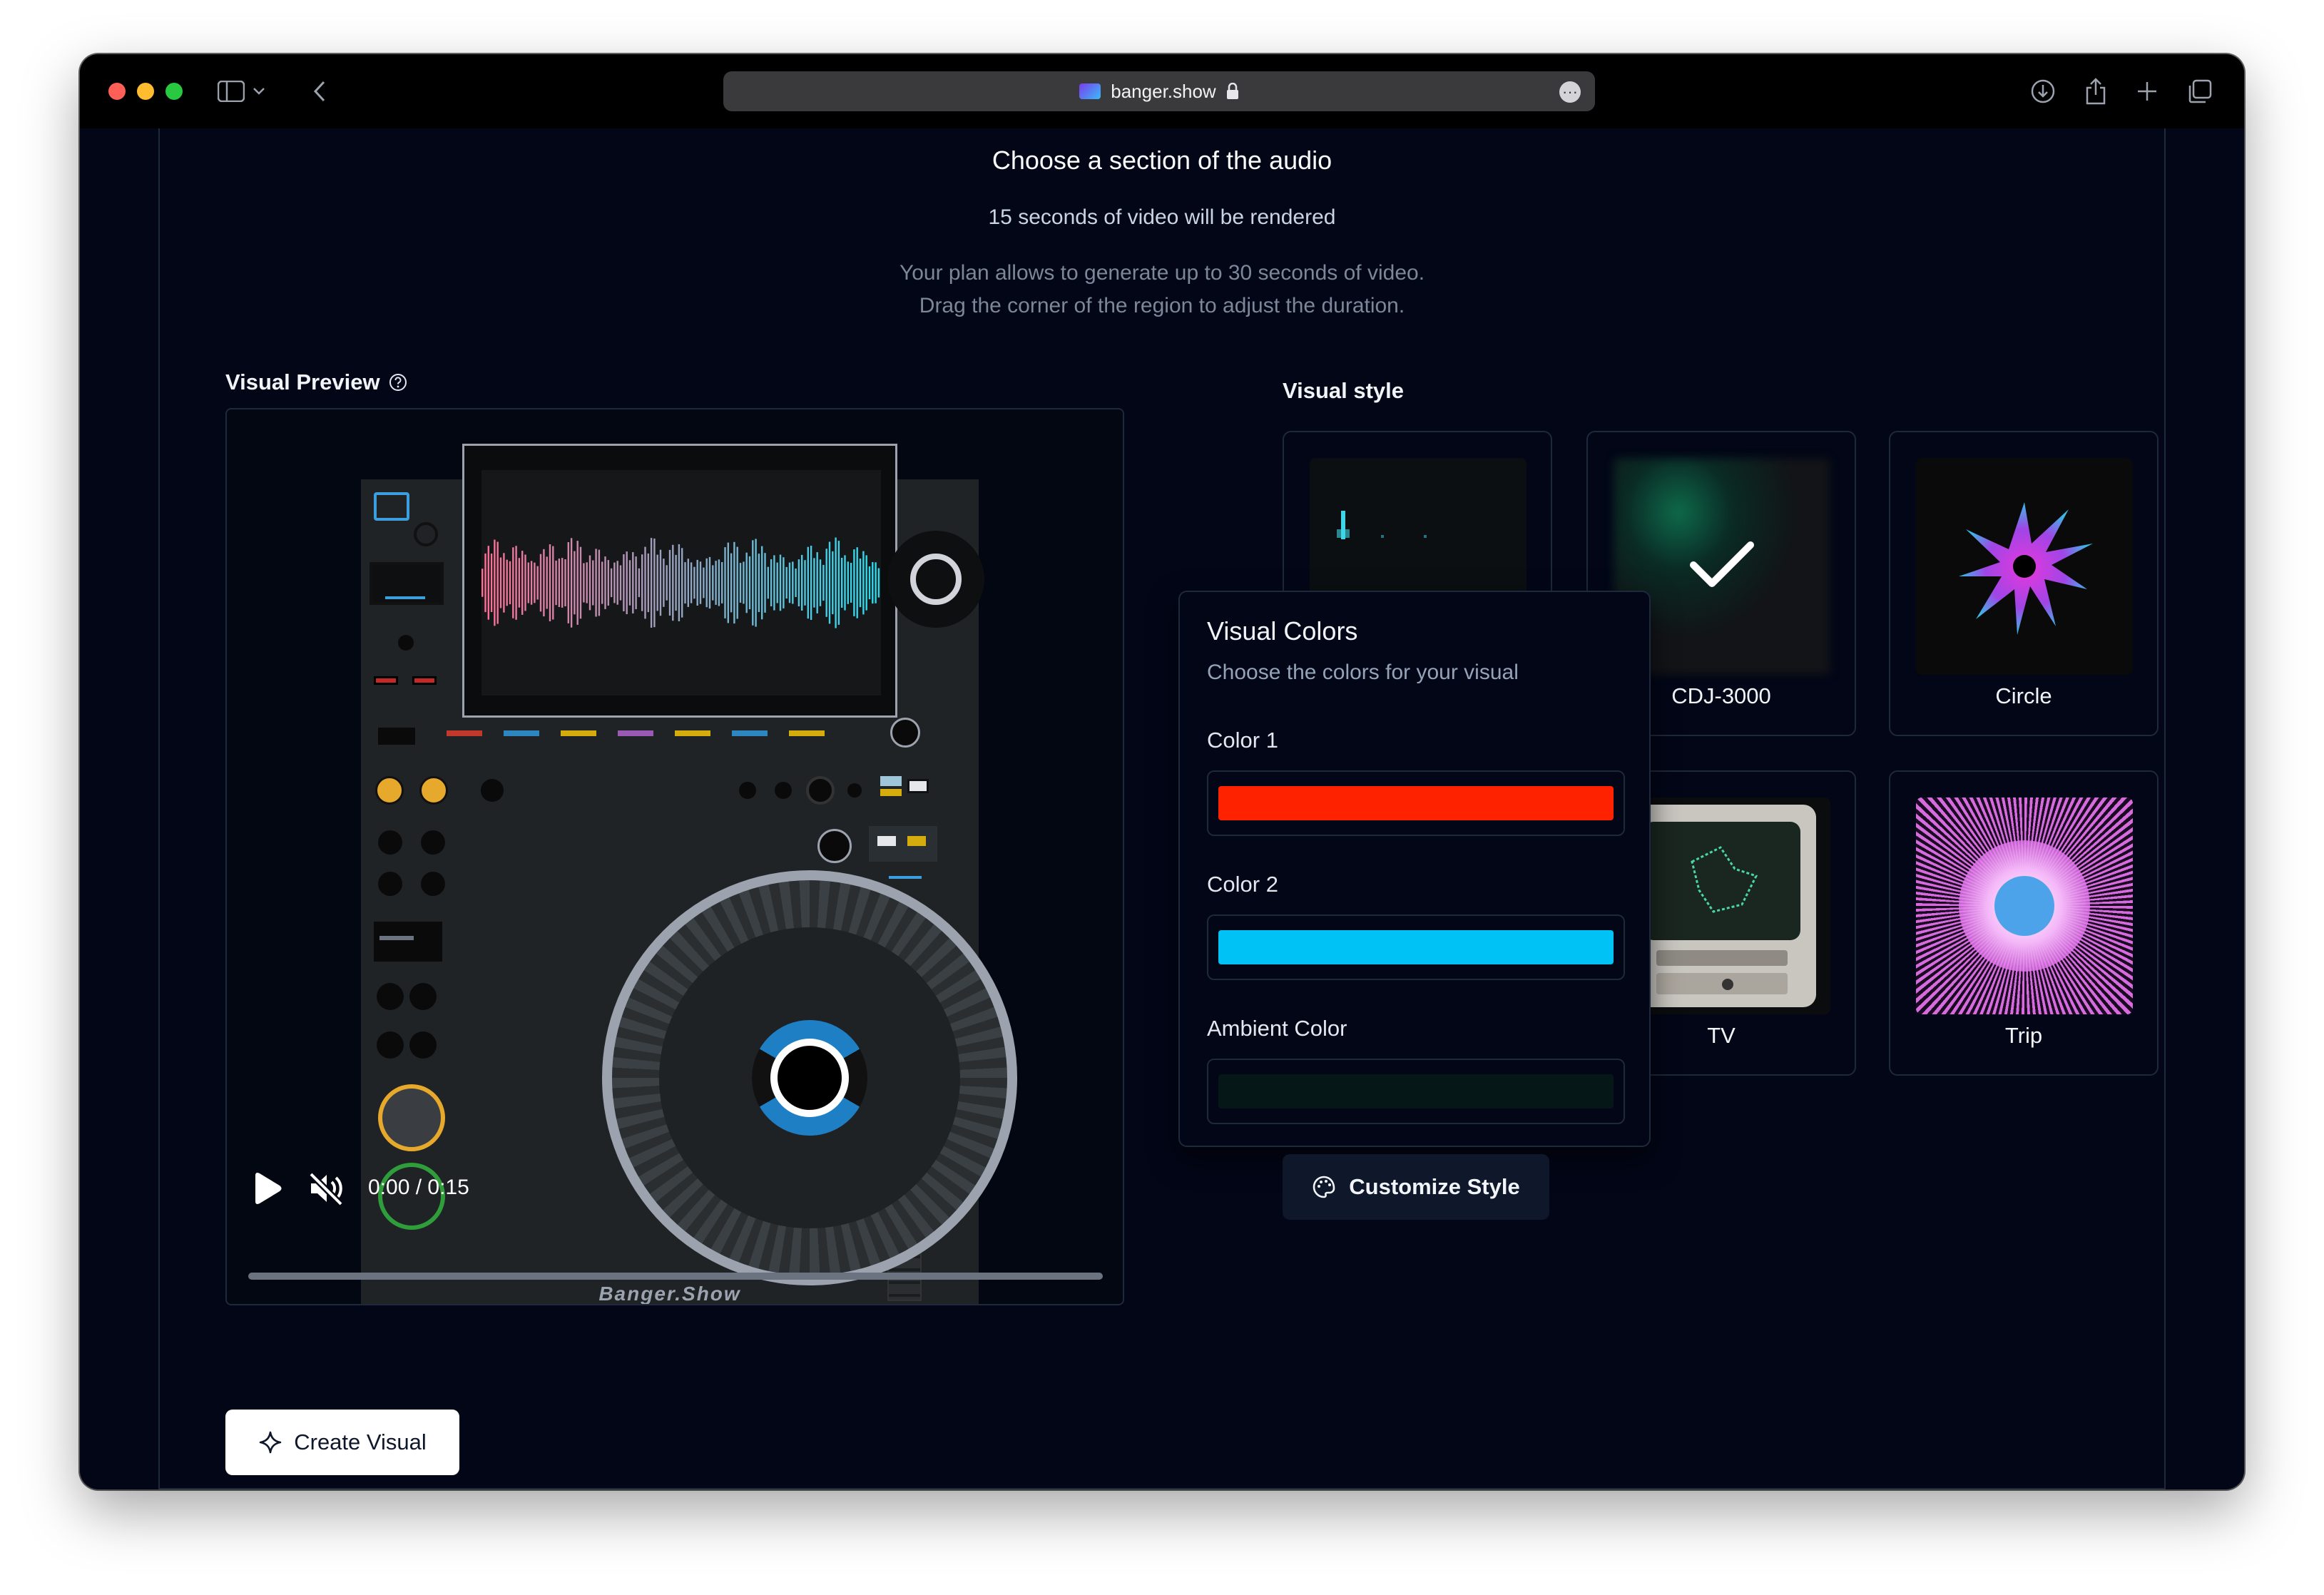 The height and width of the screenshot is (1595, 2324). What do you see at coordinates (1242, 885) in the screenshot?
I see `color-2-label: Color 2` at bounding box center [1242, 885].